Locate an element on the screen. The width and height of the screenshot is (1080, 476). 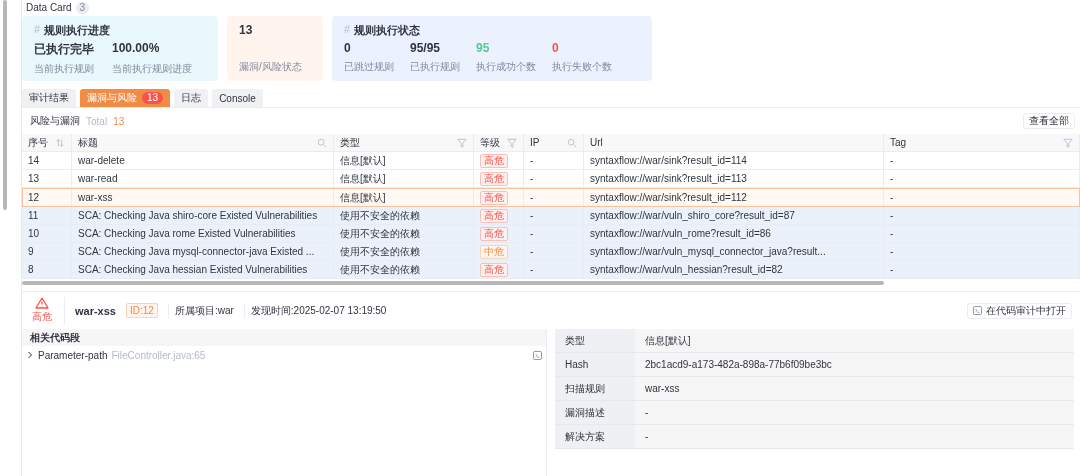
found-time: 发现时间:2025-02-07 13:19:50 is located at coordinates (315, 310).